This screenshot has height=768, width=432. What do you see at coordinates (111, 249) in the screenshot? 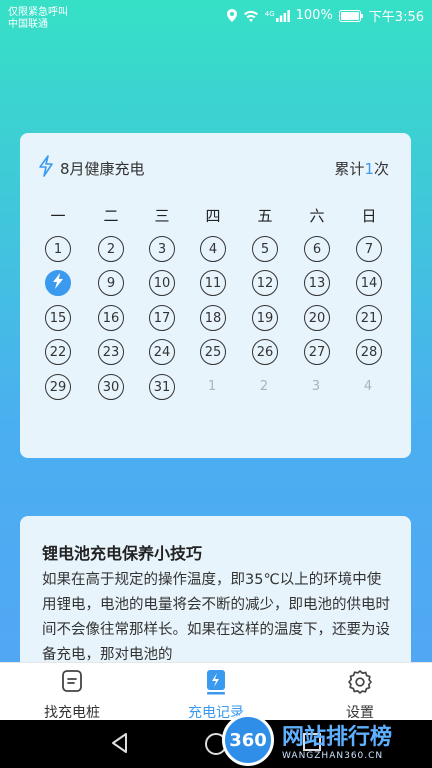
I see `calendar-day: 2` at bounding box center [111, 249].